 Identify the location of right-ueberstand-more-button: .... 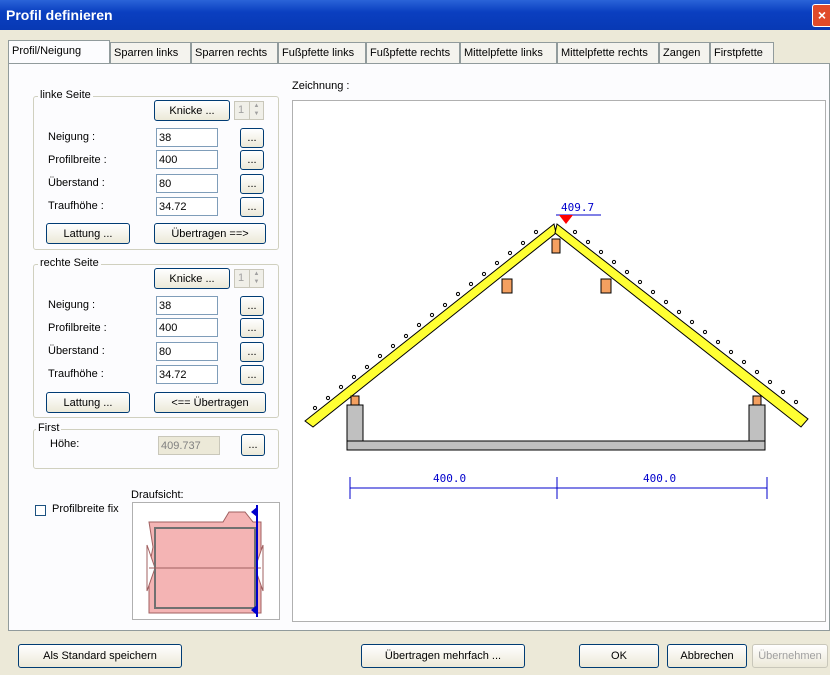
(252, 352).